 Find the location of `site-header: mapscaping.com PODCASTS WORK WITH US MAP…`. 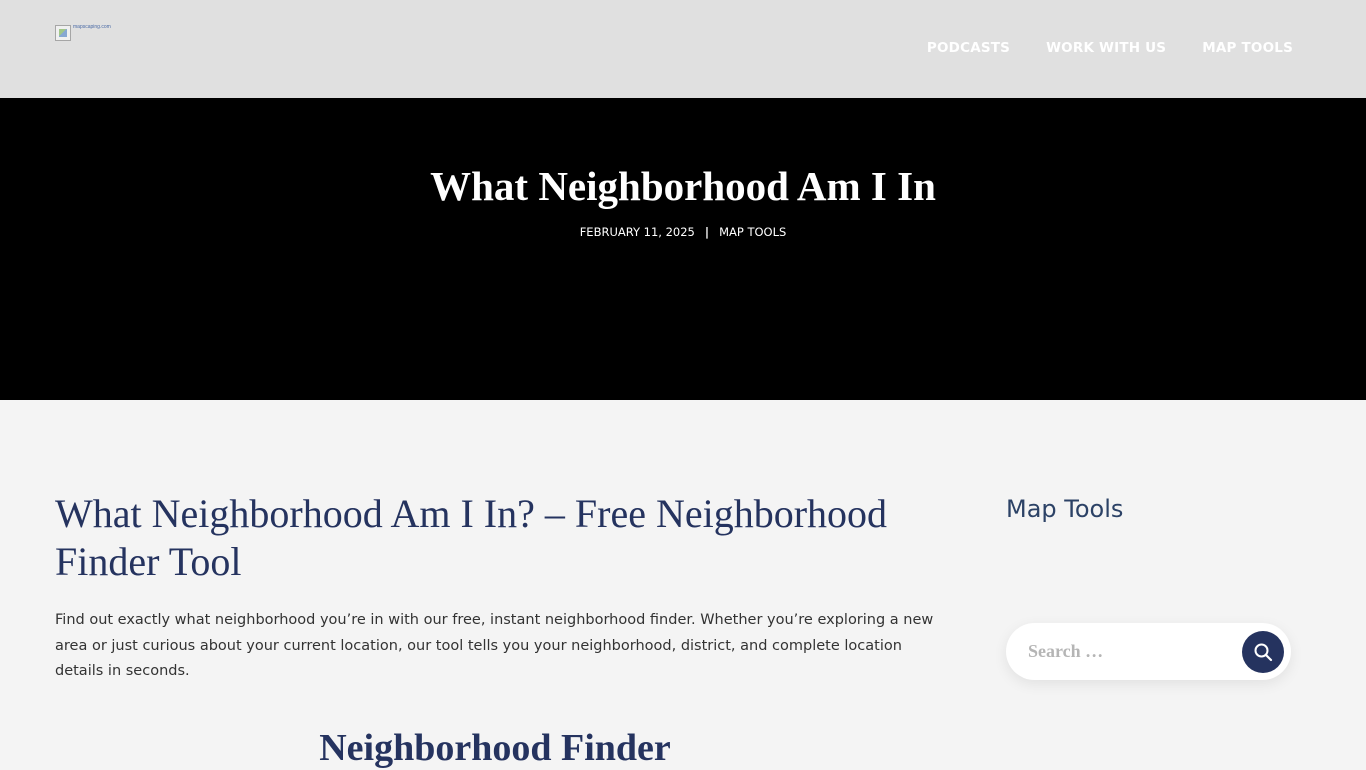

site-header: mapscaping.com PODCASTS WORK WITH US MAP… is located at coordinates (683, 49).